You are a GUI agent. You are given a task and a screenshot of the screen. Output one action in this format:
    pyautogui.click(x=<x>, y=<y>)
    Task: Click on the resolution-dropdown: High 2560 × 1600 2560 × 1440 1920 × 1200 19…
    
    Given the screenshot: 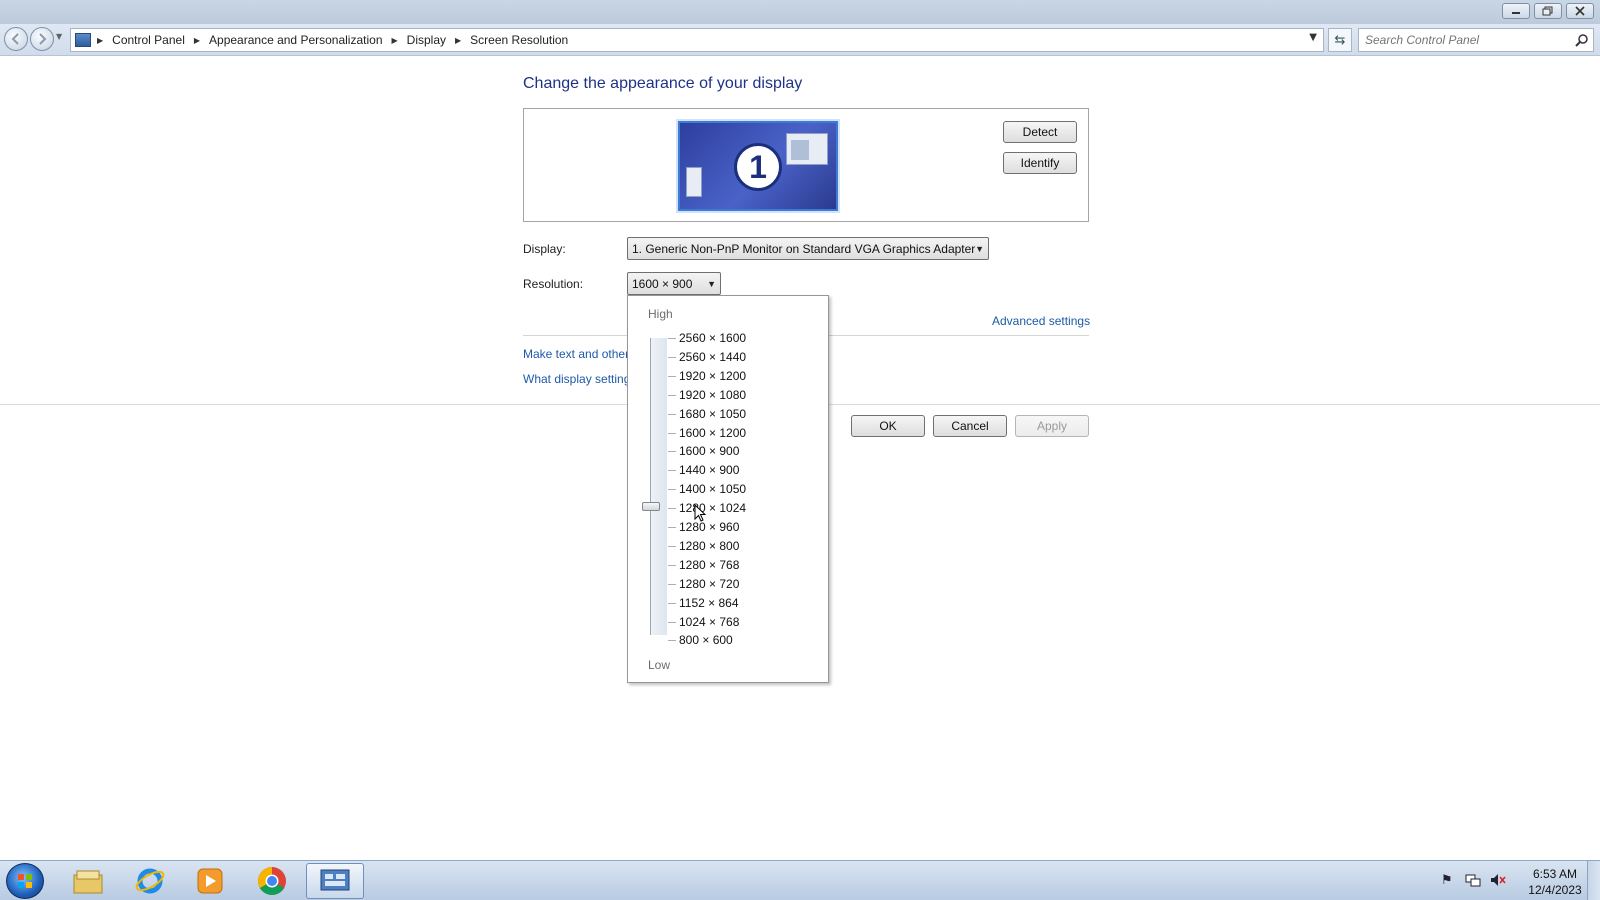 What is the action you would take?
    pyautogui.click(x=728, y=489)
    